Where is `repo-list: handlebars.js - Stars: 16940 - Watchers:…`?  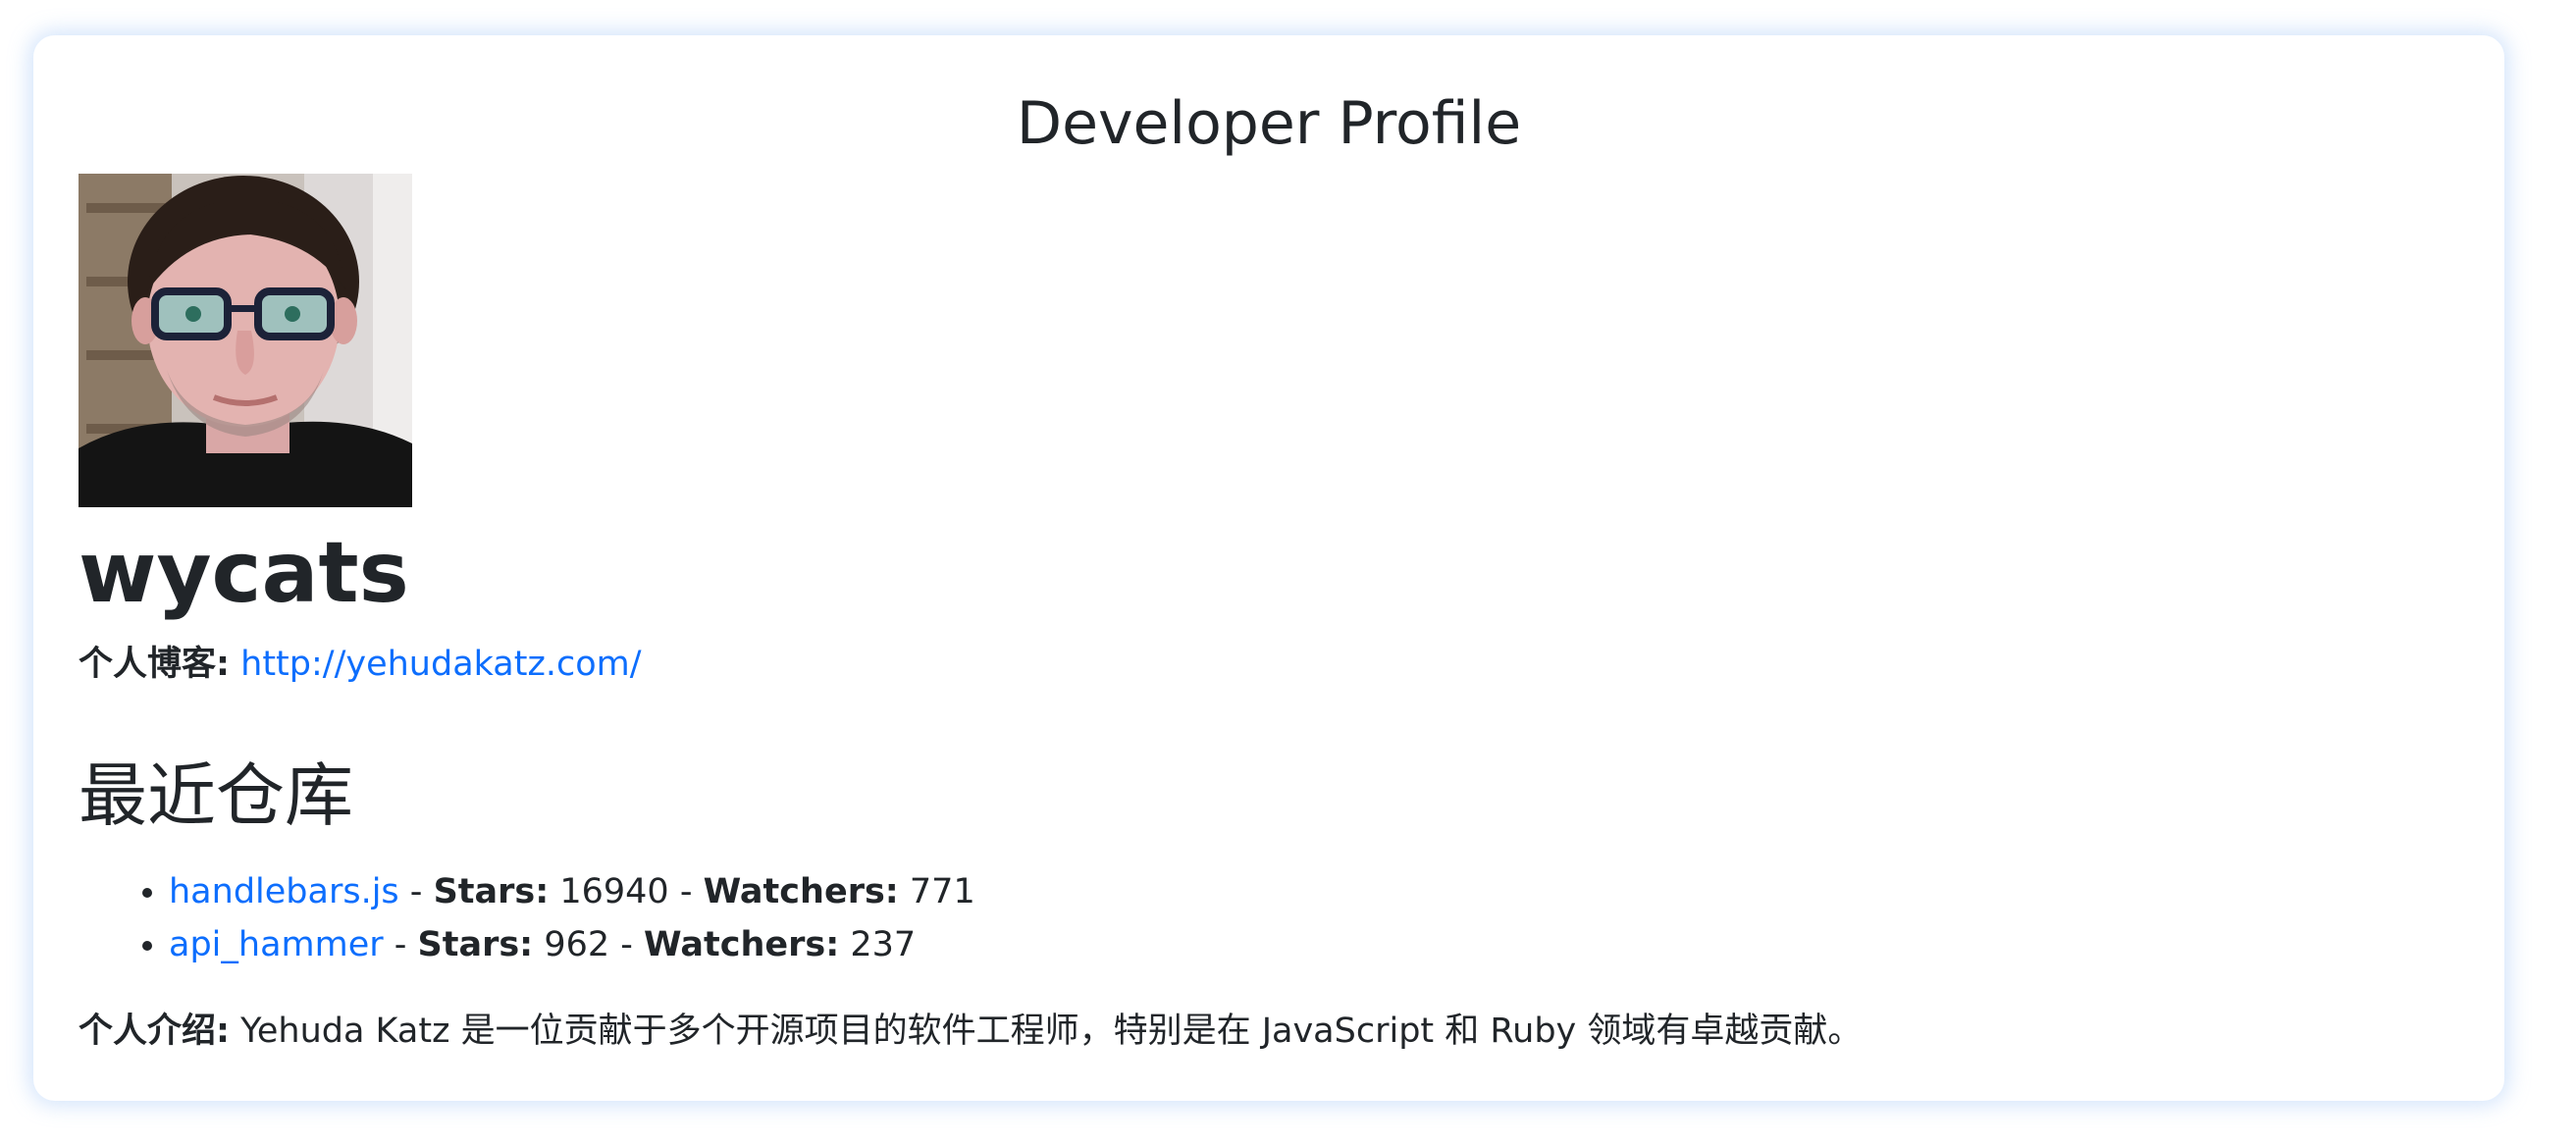 repo-list: handlebars.js - Stars: 16940 - Watchers:… is located at coordinates (527, 918).